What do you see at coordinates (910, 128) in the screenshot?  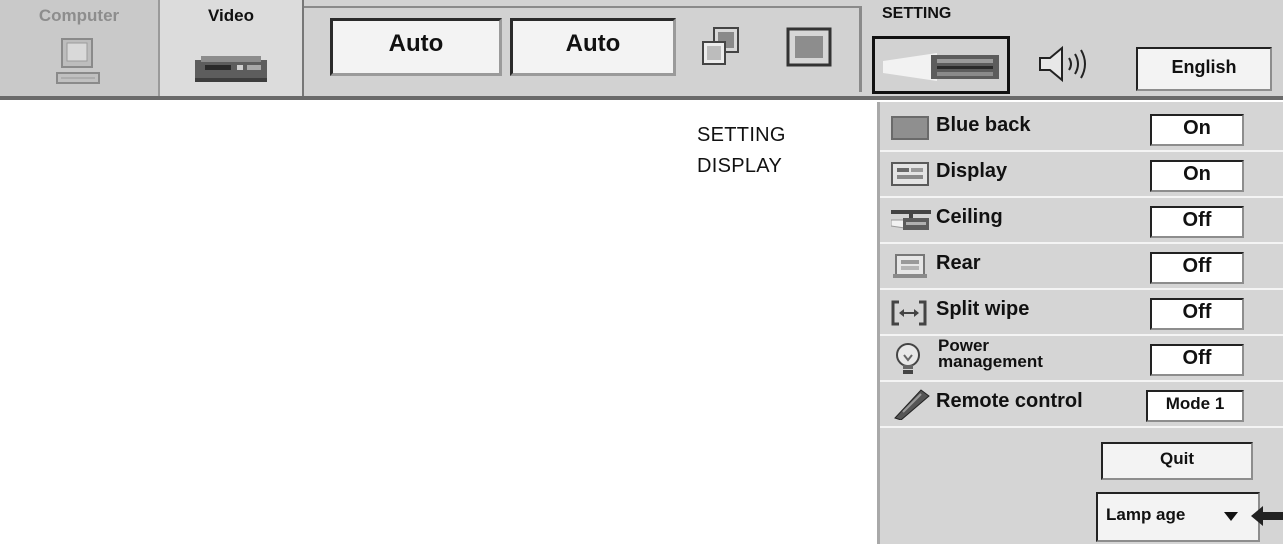 I see `blue-back-icon` at bounding box center [910, 128].